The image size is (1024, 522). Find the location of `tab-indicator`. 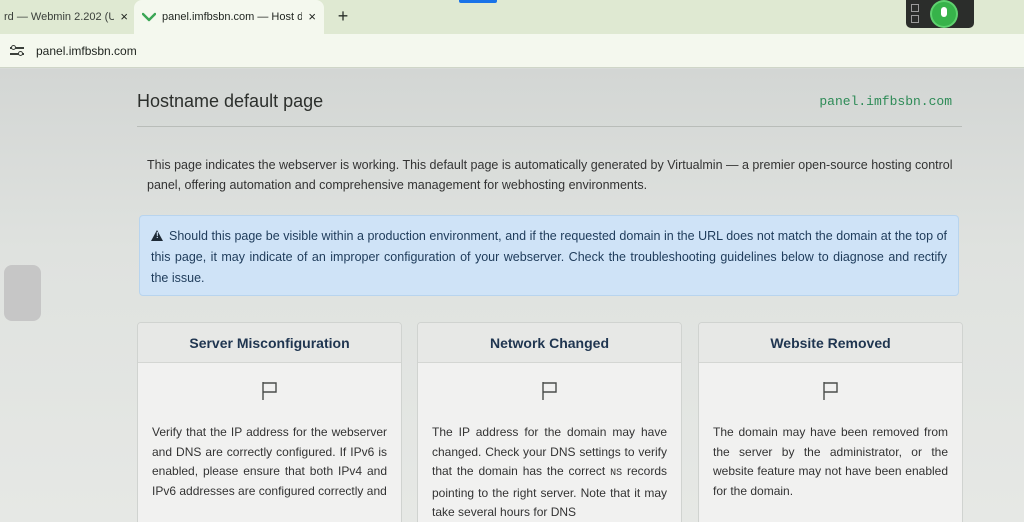

tab-indicator is located at coordinates (478, 1).